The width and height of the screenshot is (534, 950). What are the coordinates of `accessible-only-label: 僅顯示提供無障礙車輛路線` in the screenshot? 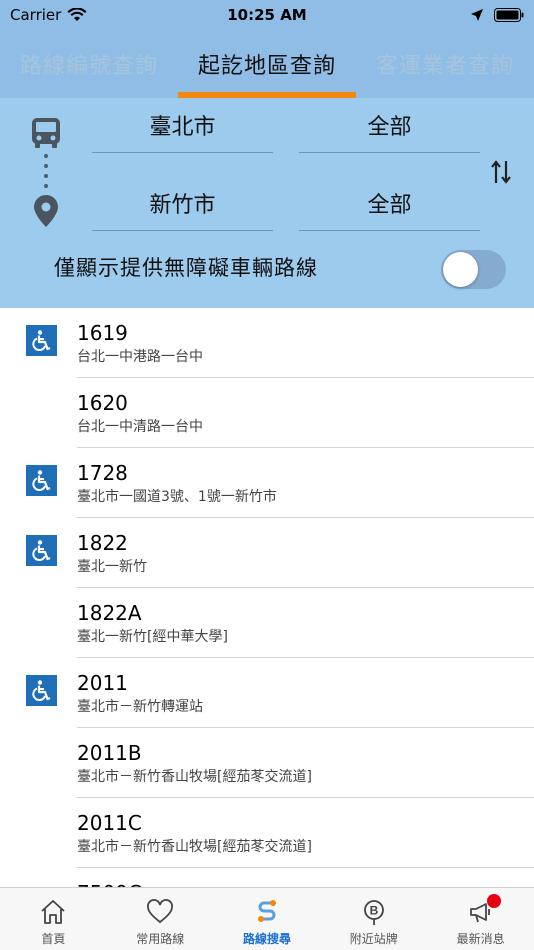 It's located at (186, 268).